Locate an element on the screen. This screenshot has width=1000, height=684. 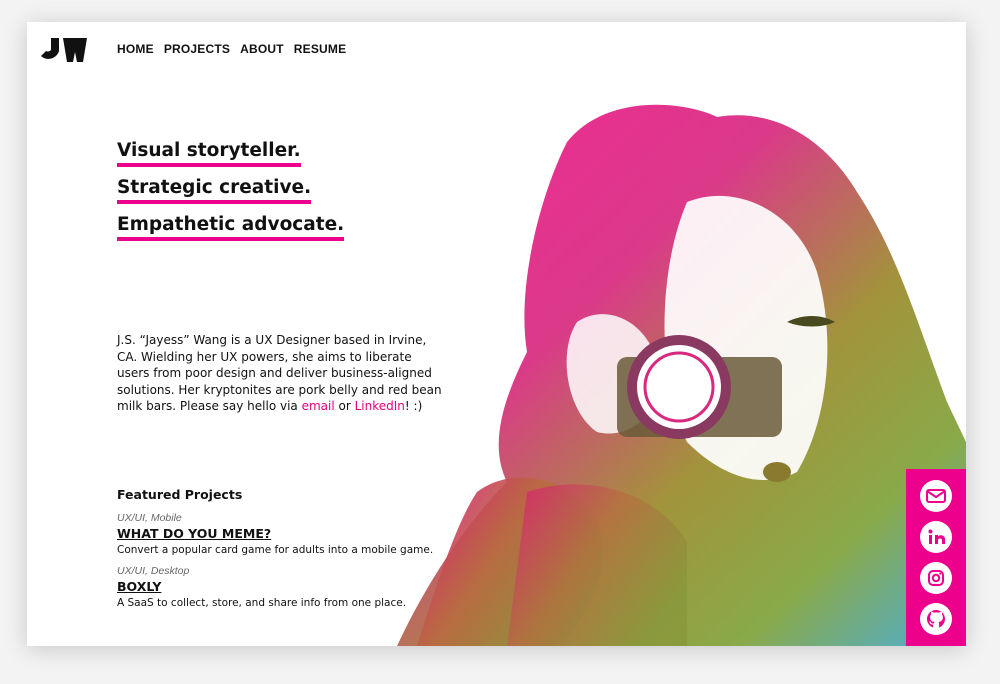
main-nav: HOME PROJECTS ABOUT RESUME is located at coordinates (231, 49).